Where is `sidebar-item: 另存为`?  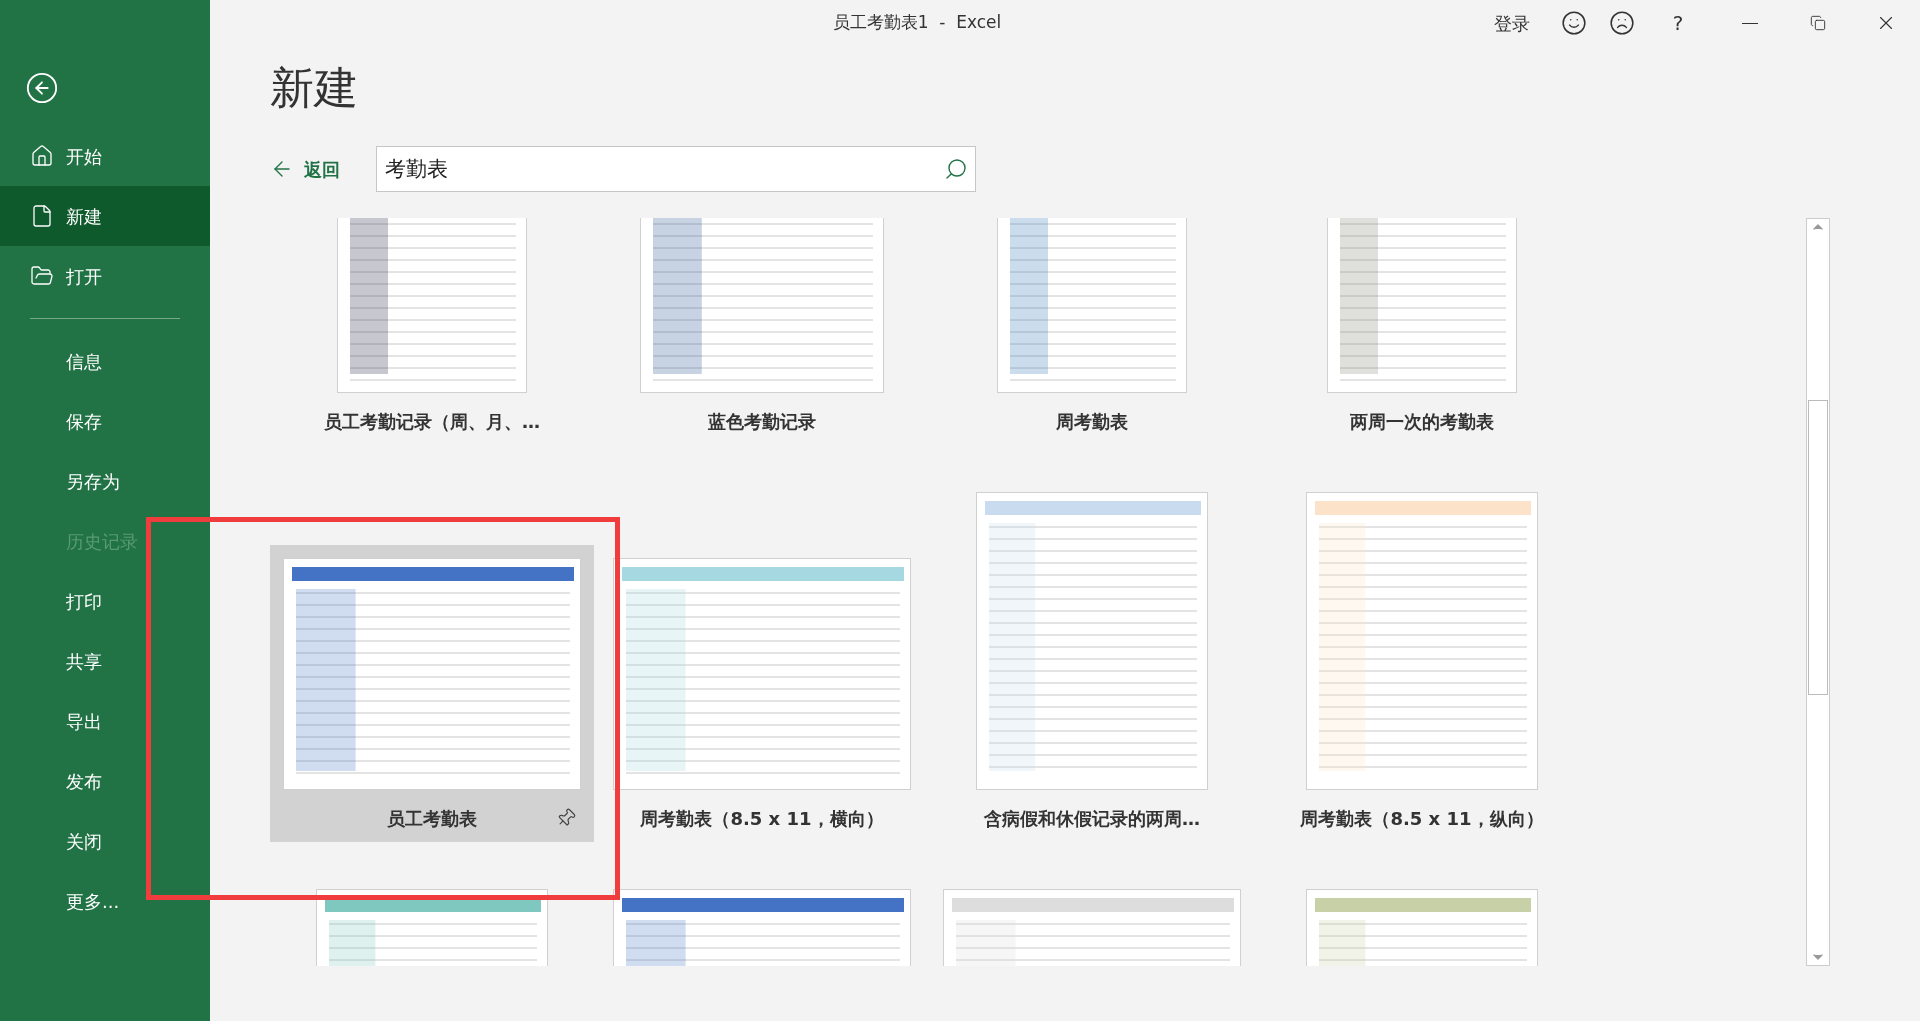 sidebar-item: 另存为 is located at coordinates (105, 481).